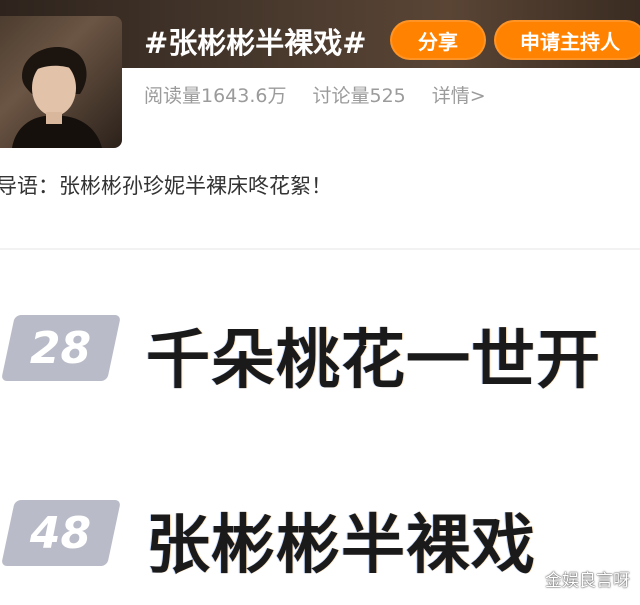 The image size is (640, 605). I want to click on rank-number: 28, so click(61, 348).